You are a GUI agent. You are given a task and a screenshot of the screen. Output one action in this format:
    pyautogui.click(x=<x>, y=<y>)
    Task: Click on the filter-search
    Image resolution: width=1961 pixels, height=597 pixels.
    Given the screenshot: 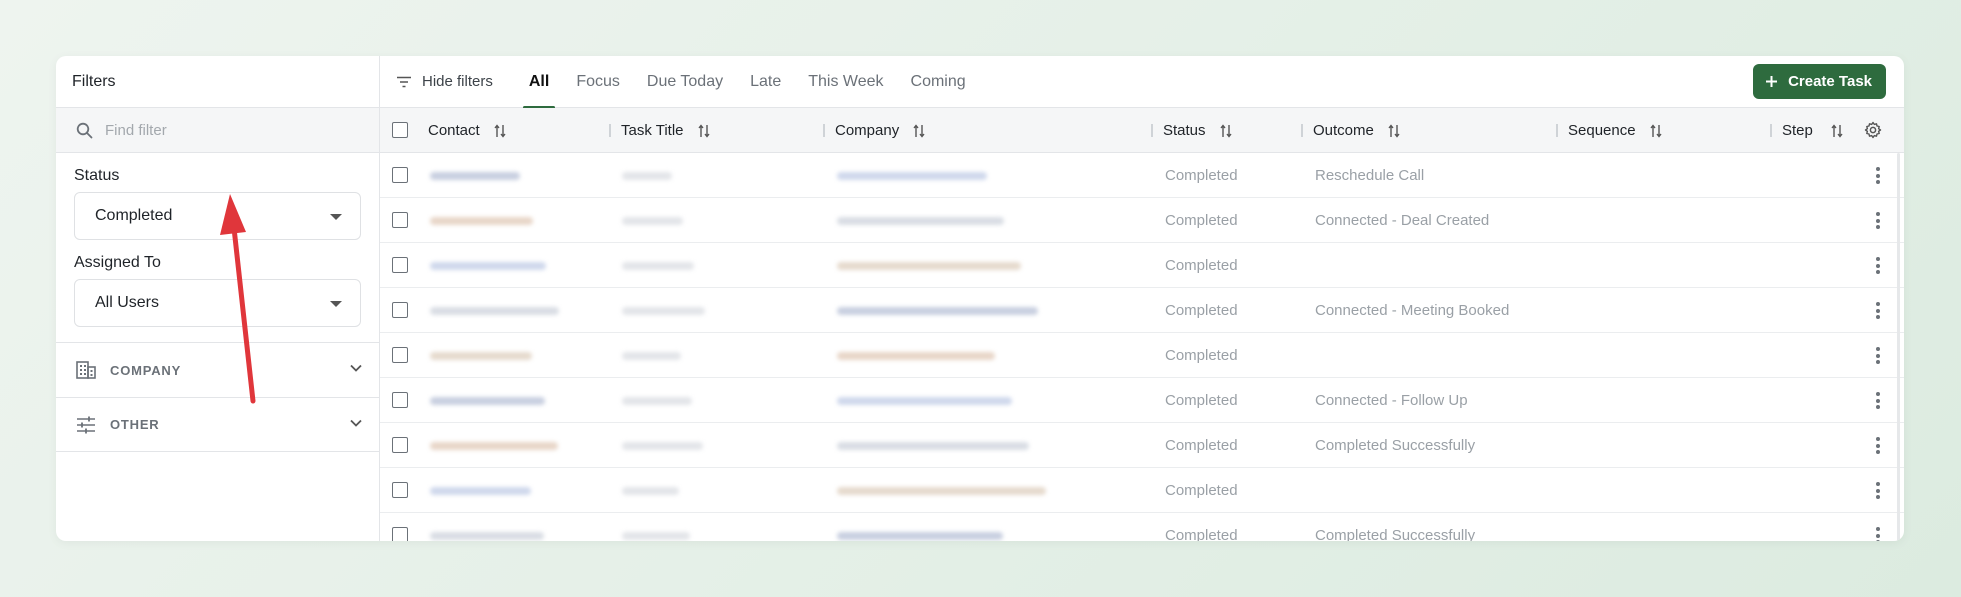 What is the action you would take?
    pyautogui.click(x=217, y=130)
    